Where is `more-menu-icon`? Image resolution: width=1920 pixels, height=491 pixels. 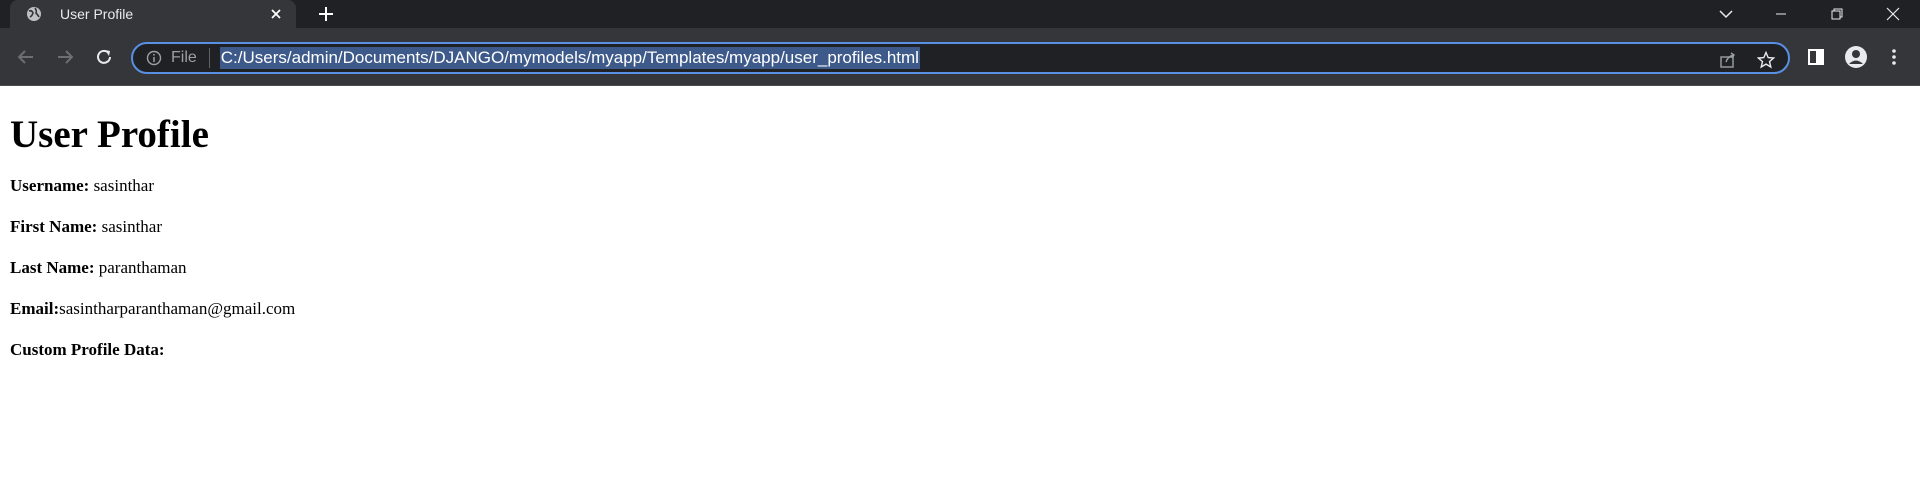 more-menu-icon is located at coordinates (1894, 57).